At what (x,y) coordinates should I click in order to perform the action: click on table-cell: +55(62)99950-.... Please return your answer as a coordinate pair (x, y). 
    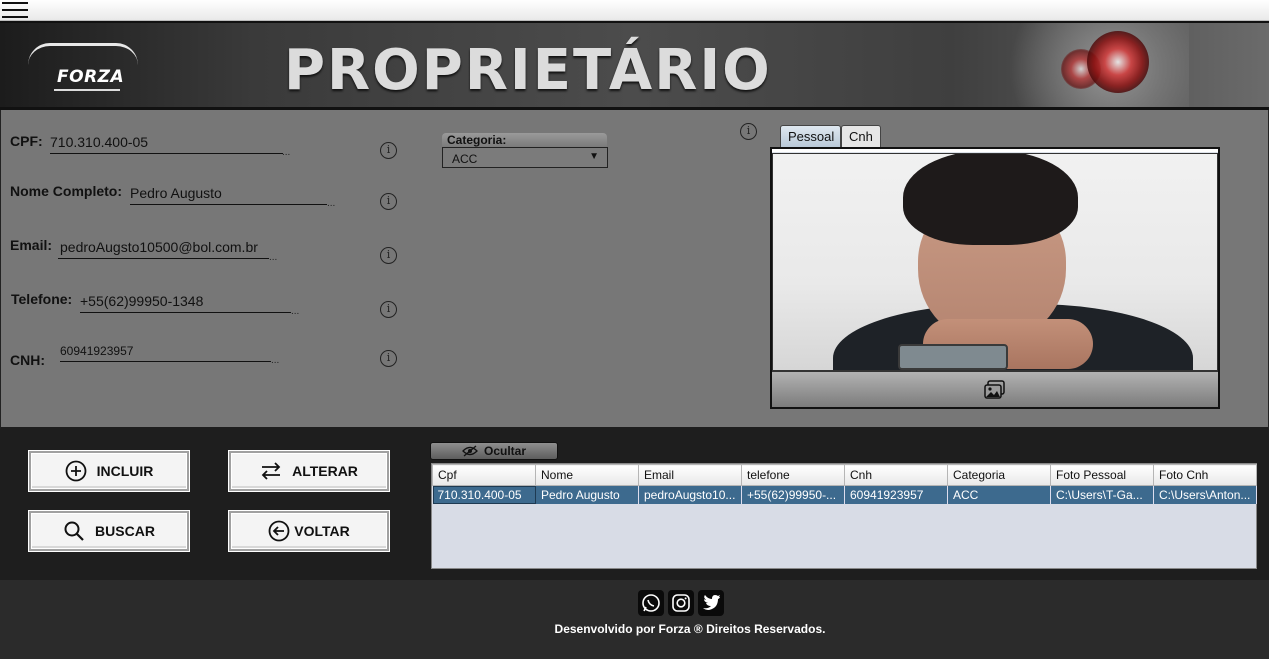
    Looking at the image, I should click on (793, 494).